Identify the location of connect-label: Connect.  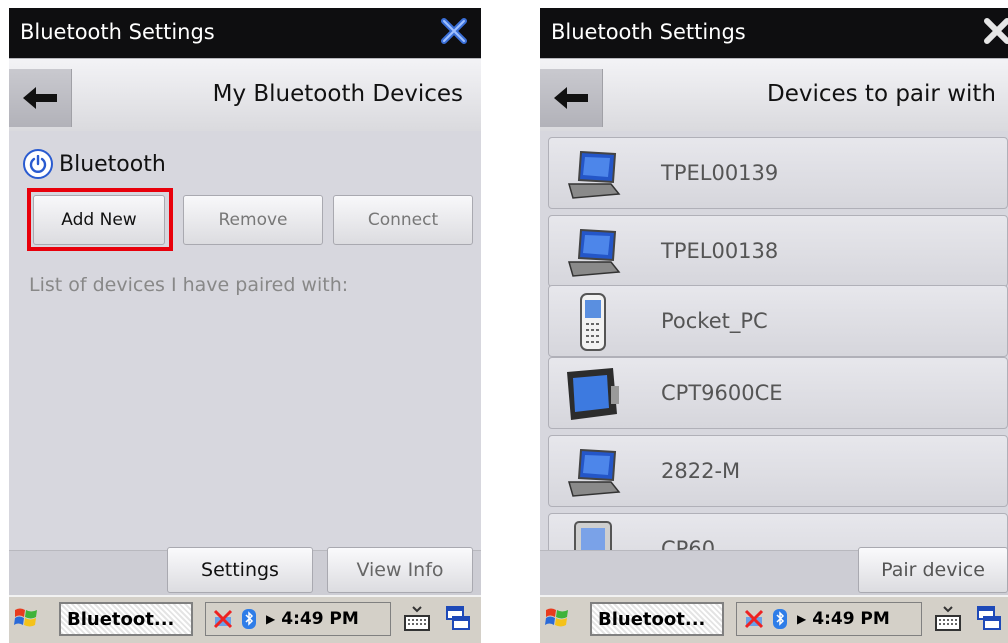
(403, 220).